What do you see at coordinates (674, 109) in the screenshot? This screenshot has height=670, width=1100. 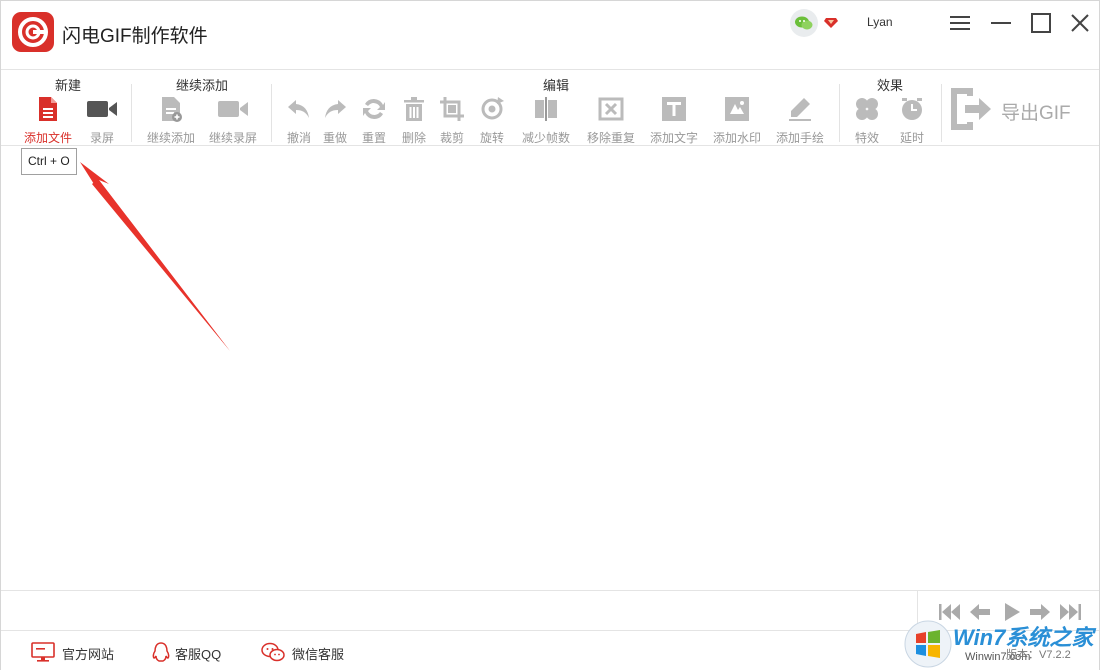 I see `text-icon` at bounding box center [674, 109].